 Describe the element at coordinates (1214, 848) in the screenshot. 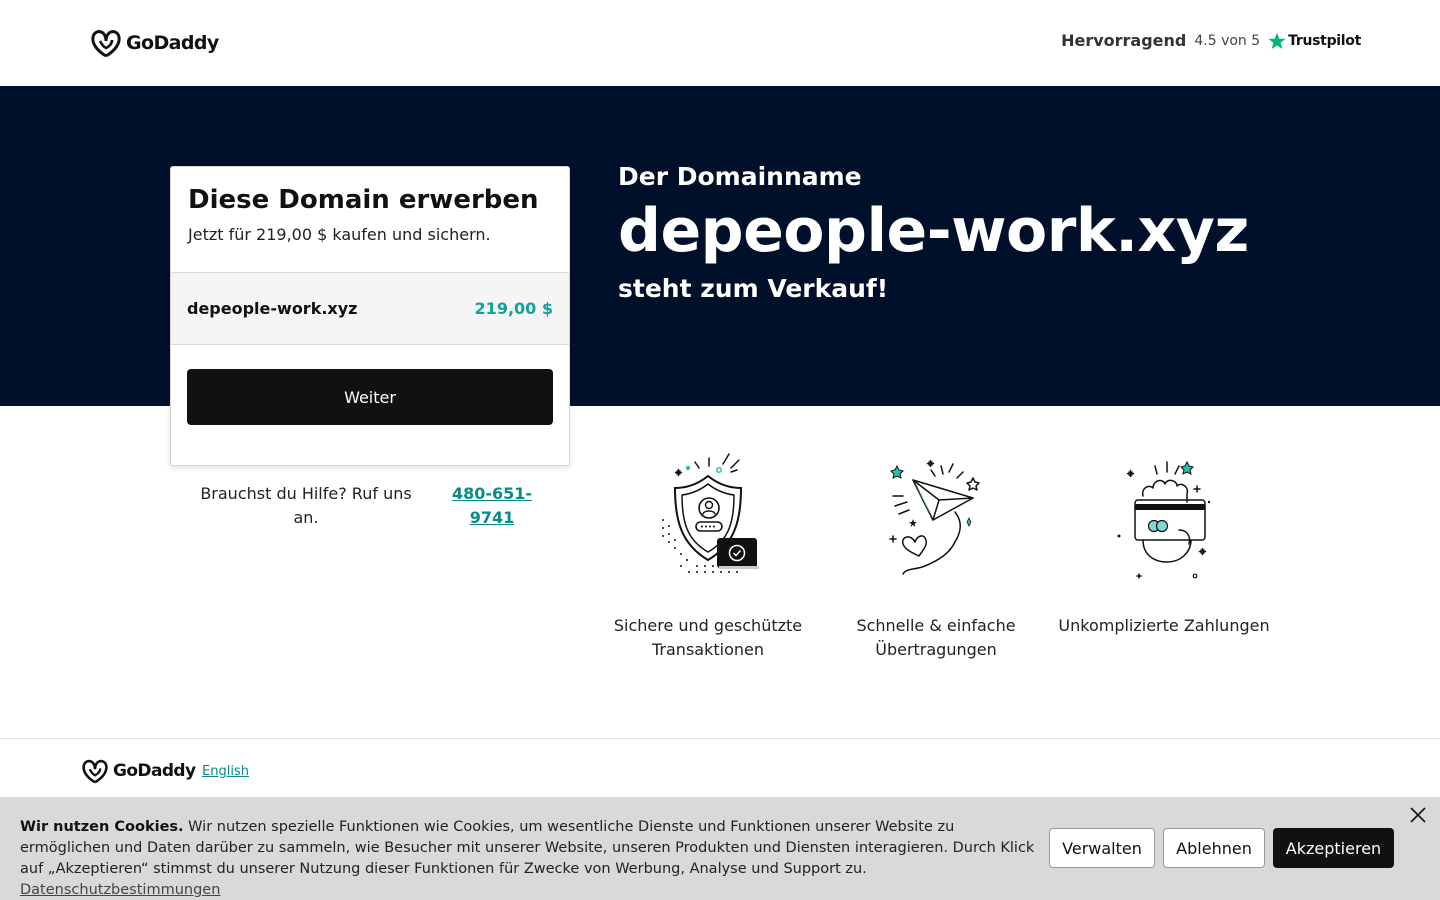

I see `cookie-decline-button: Ablehnen` at that location.